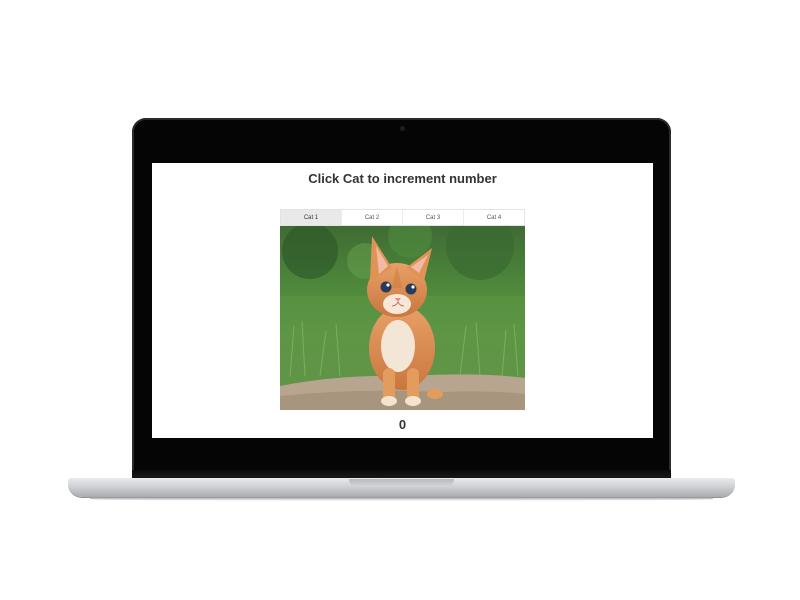 The image size is (800, 600). I want to click on cat-image, so click(402, 318).